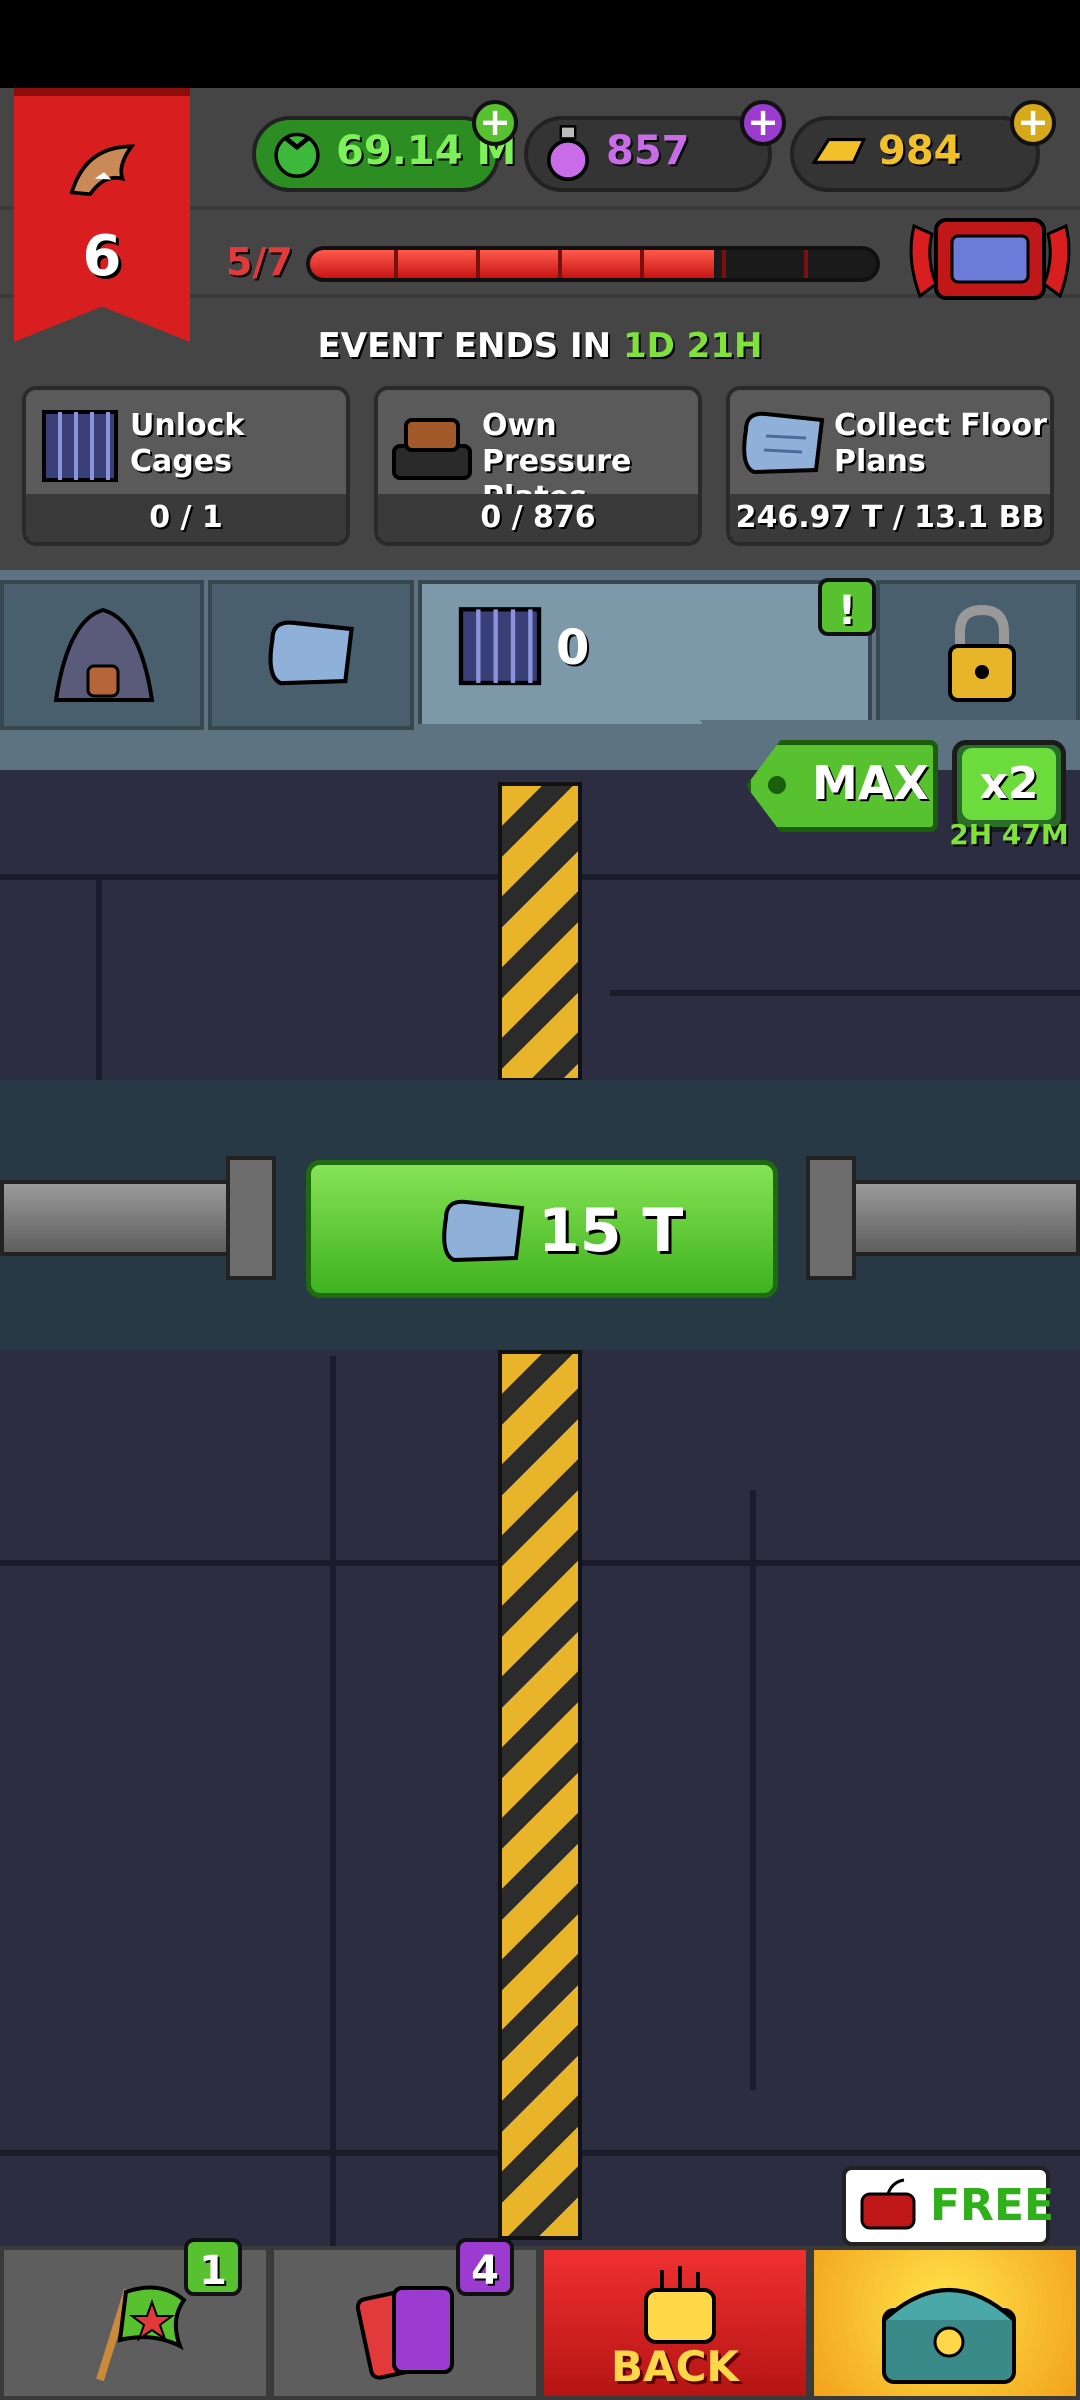  What do you see at coordinates (259, 262) in the screenshot?
I see `progress-label: 5/7` at bounding box center [259, 262].